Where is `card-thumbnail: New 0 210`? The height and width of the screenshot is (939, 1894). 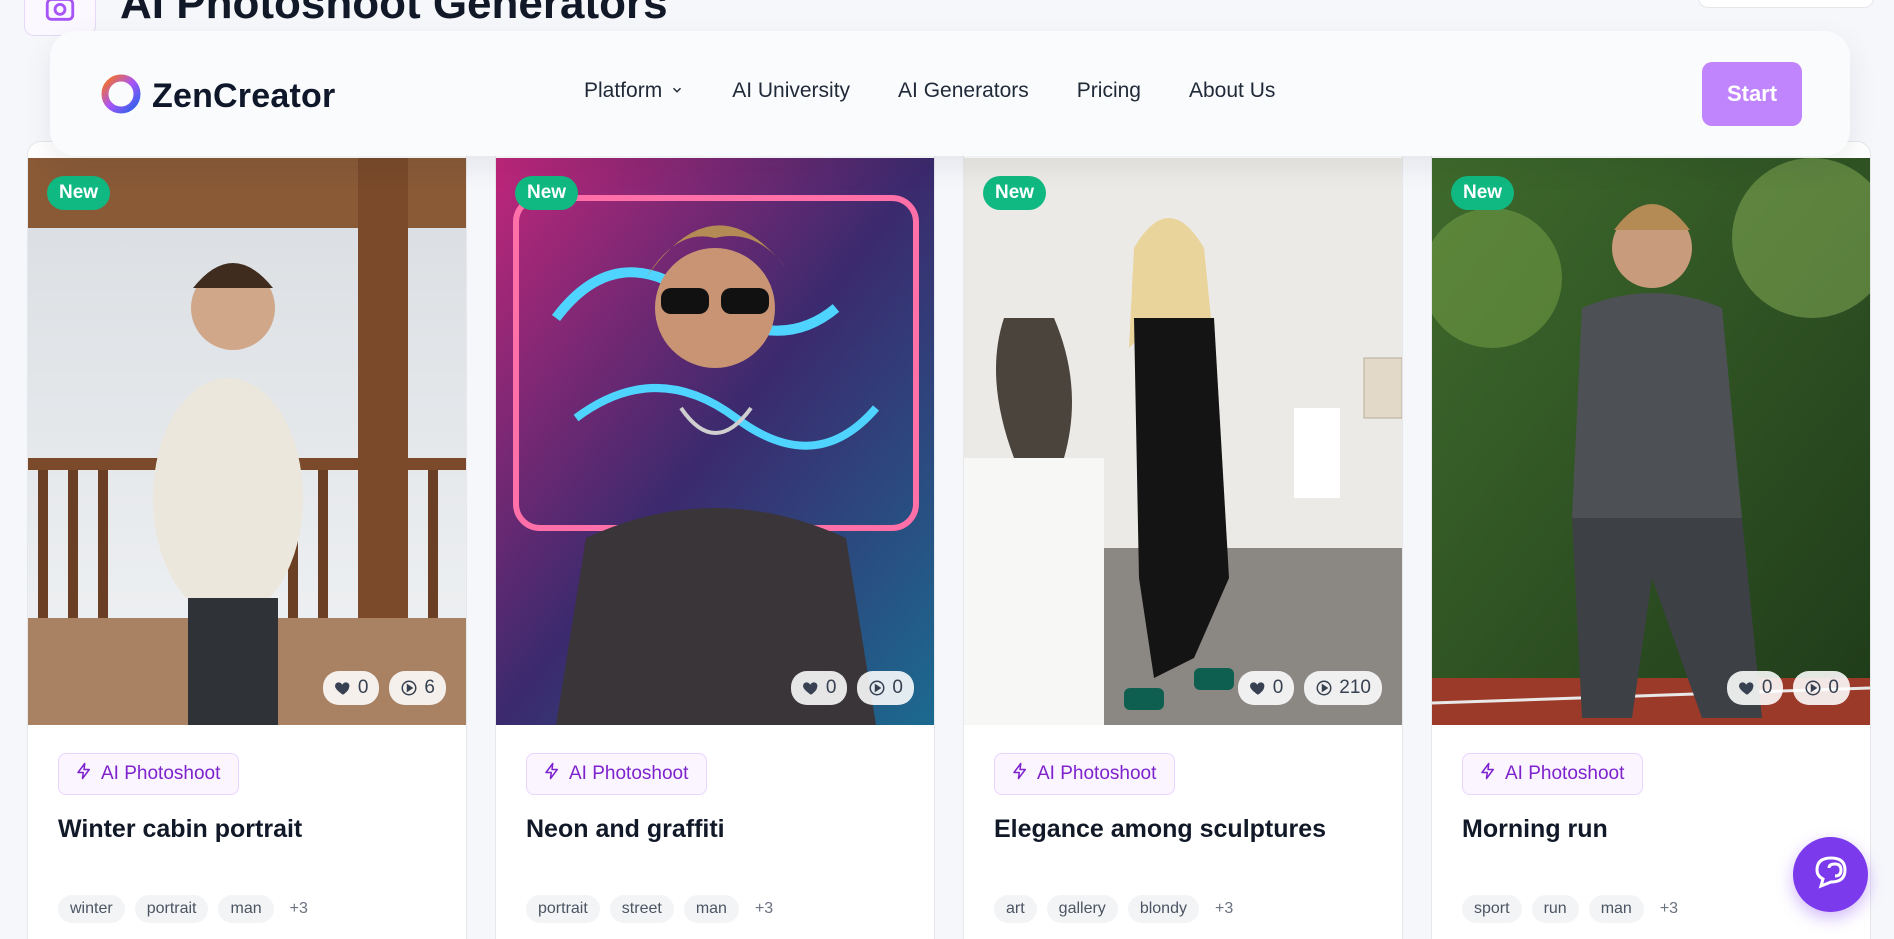 card-thumbnail: New 0 210 is located at coordinates (1183, 441).